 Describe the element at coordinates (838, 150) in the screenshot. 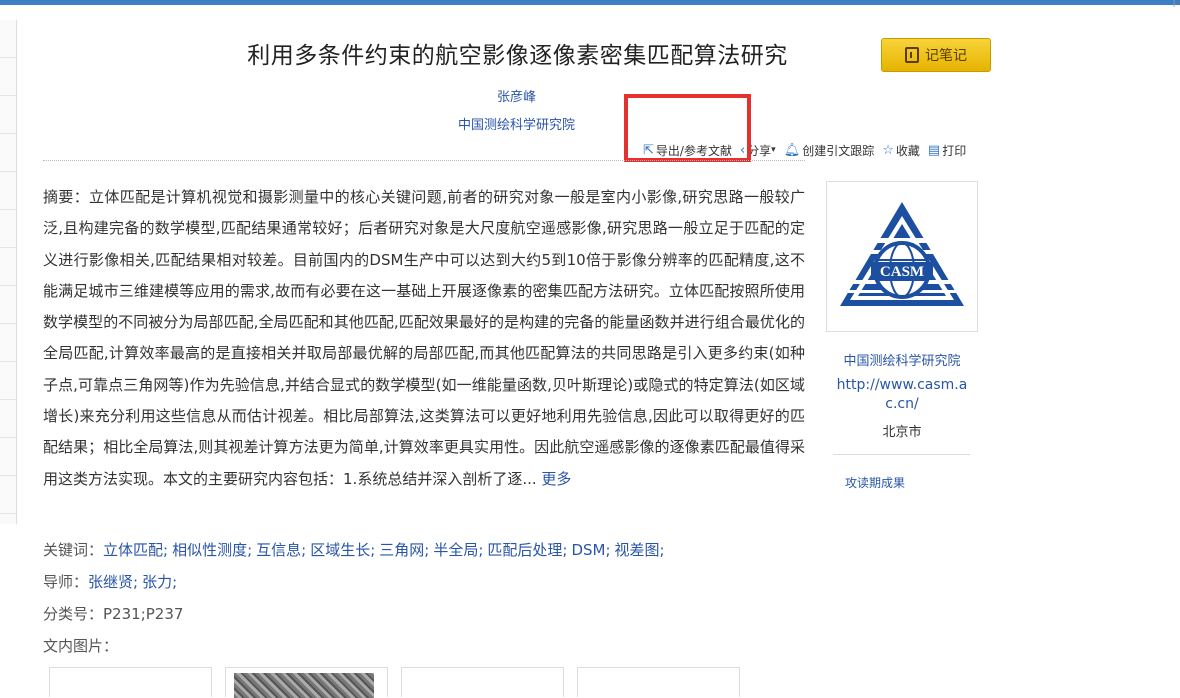

I see `citation-tracking-label: 创建引文跟踪` at that location.